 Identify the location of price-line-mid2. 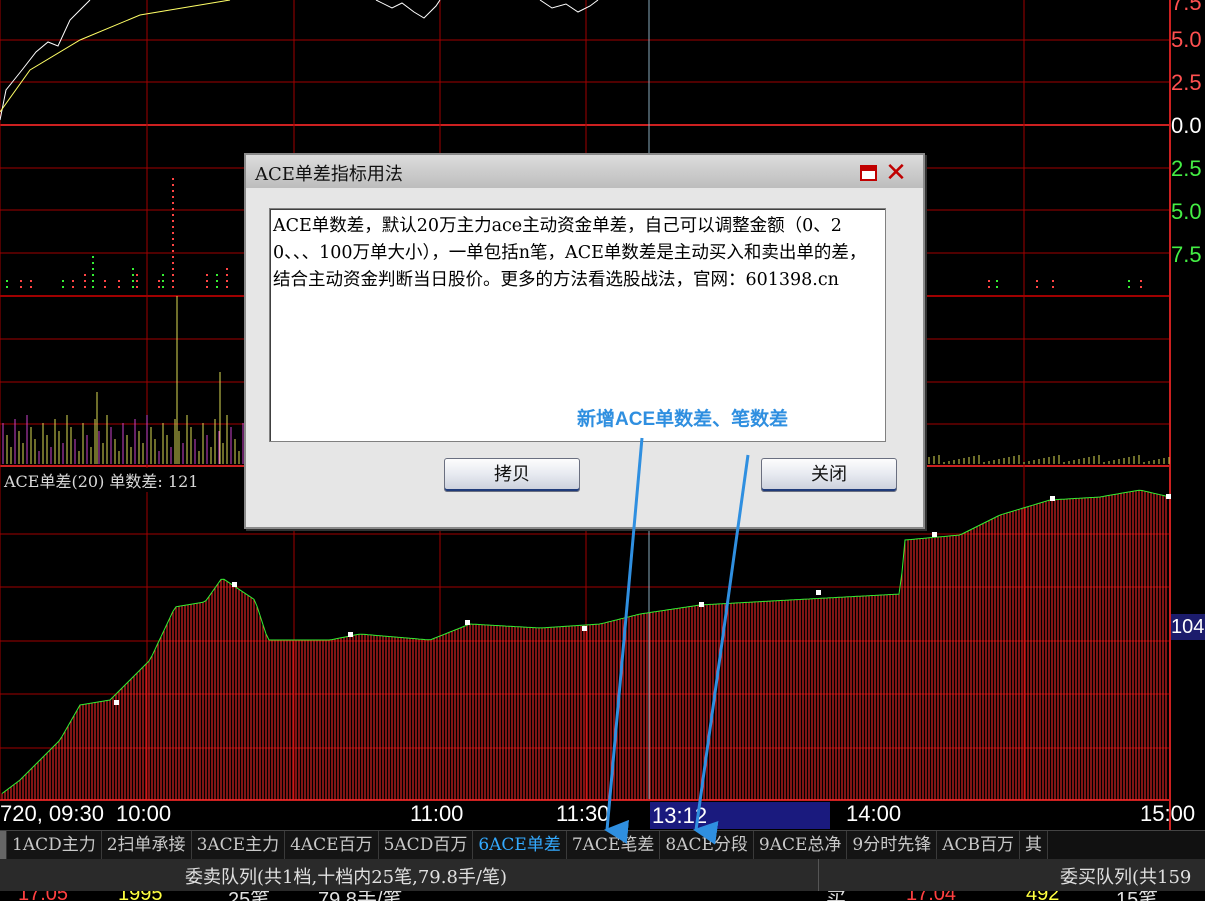
(569, 6).